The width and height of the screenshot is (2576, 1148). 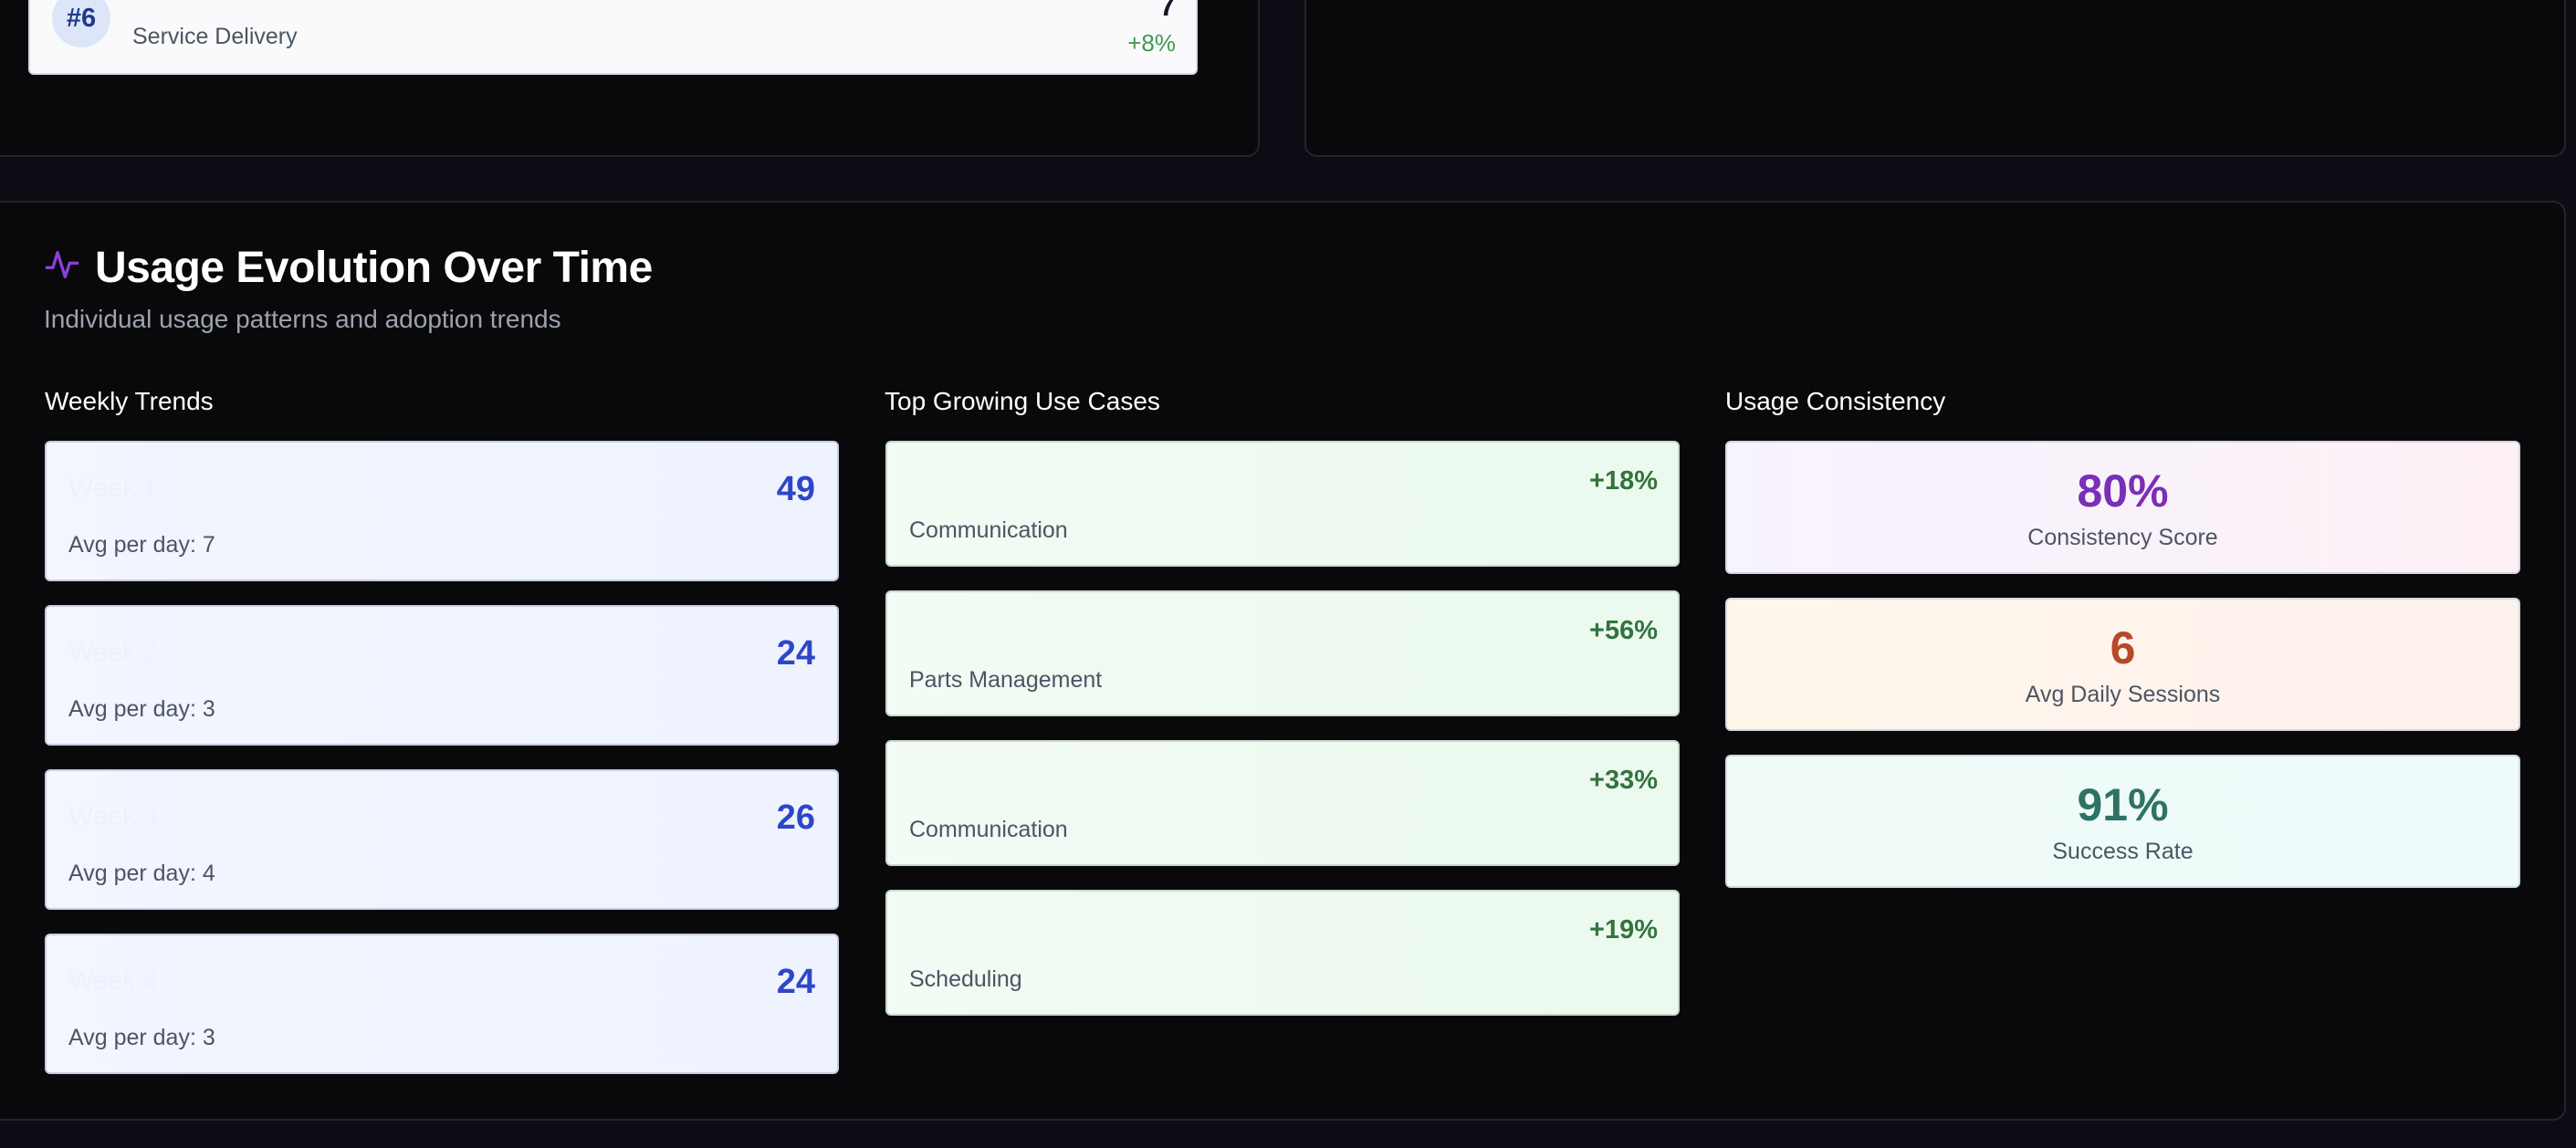 What do you see at coordinates (215, 36) in the screenshot?
I see `ranking-name: Service Delivery` at bounding box center [215, 36].